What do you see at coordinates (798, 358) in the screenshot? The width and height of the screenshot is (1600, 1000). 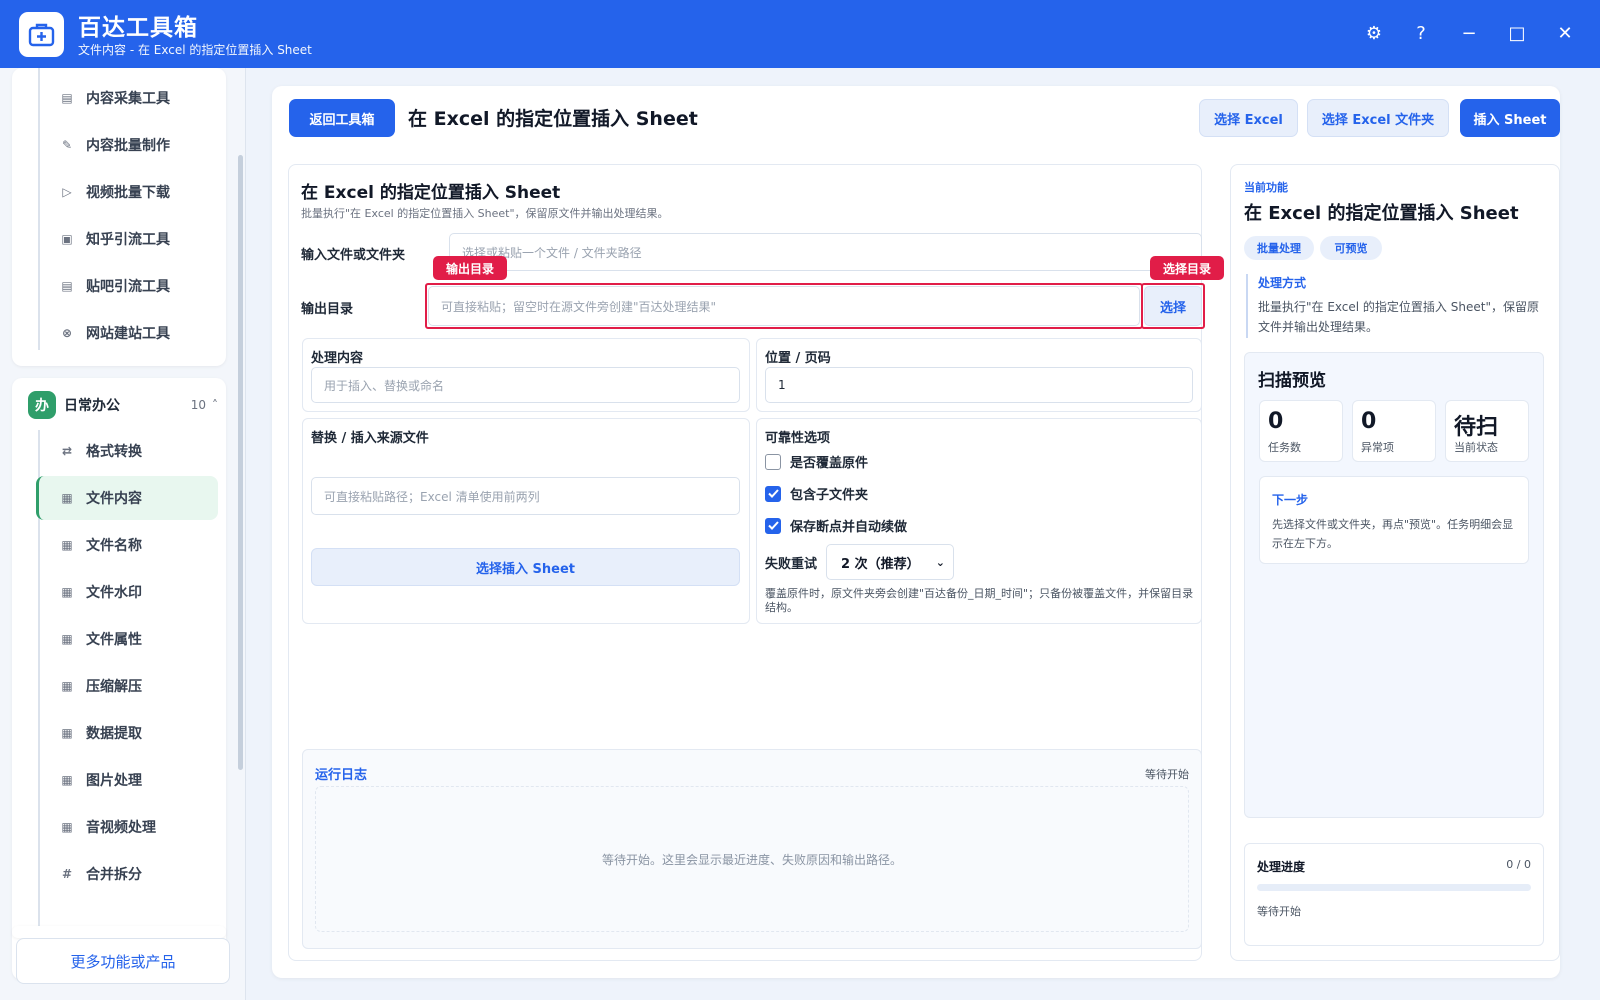 I see `position-label: 位置 / 页码` at bounding box center [798, 358].